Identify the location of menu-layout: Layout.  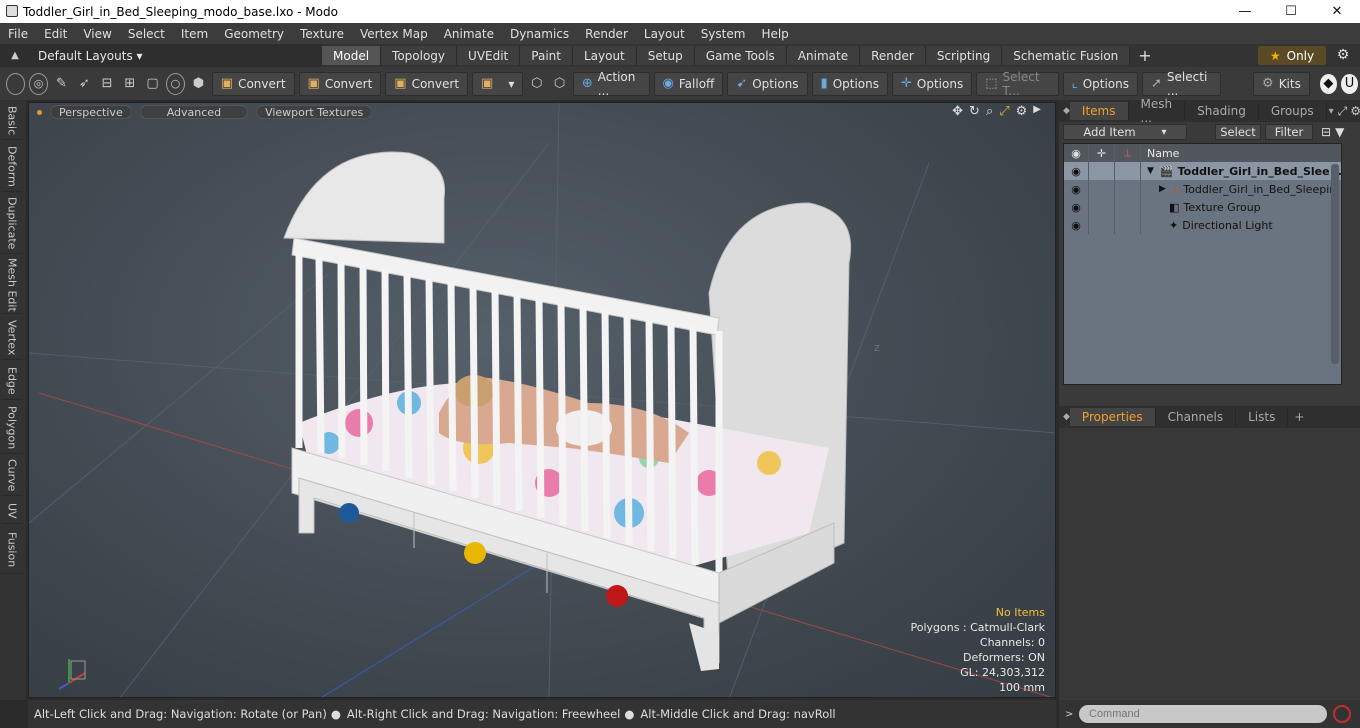
(664, 34).